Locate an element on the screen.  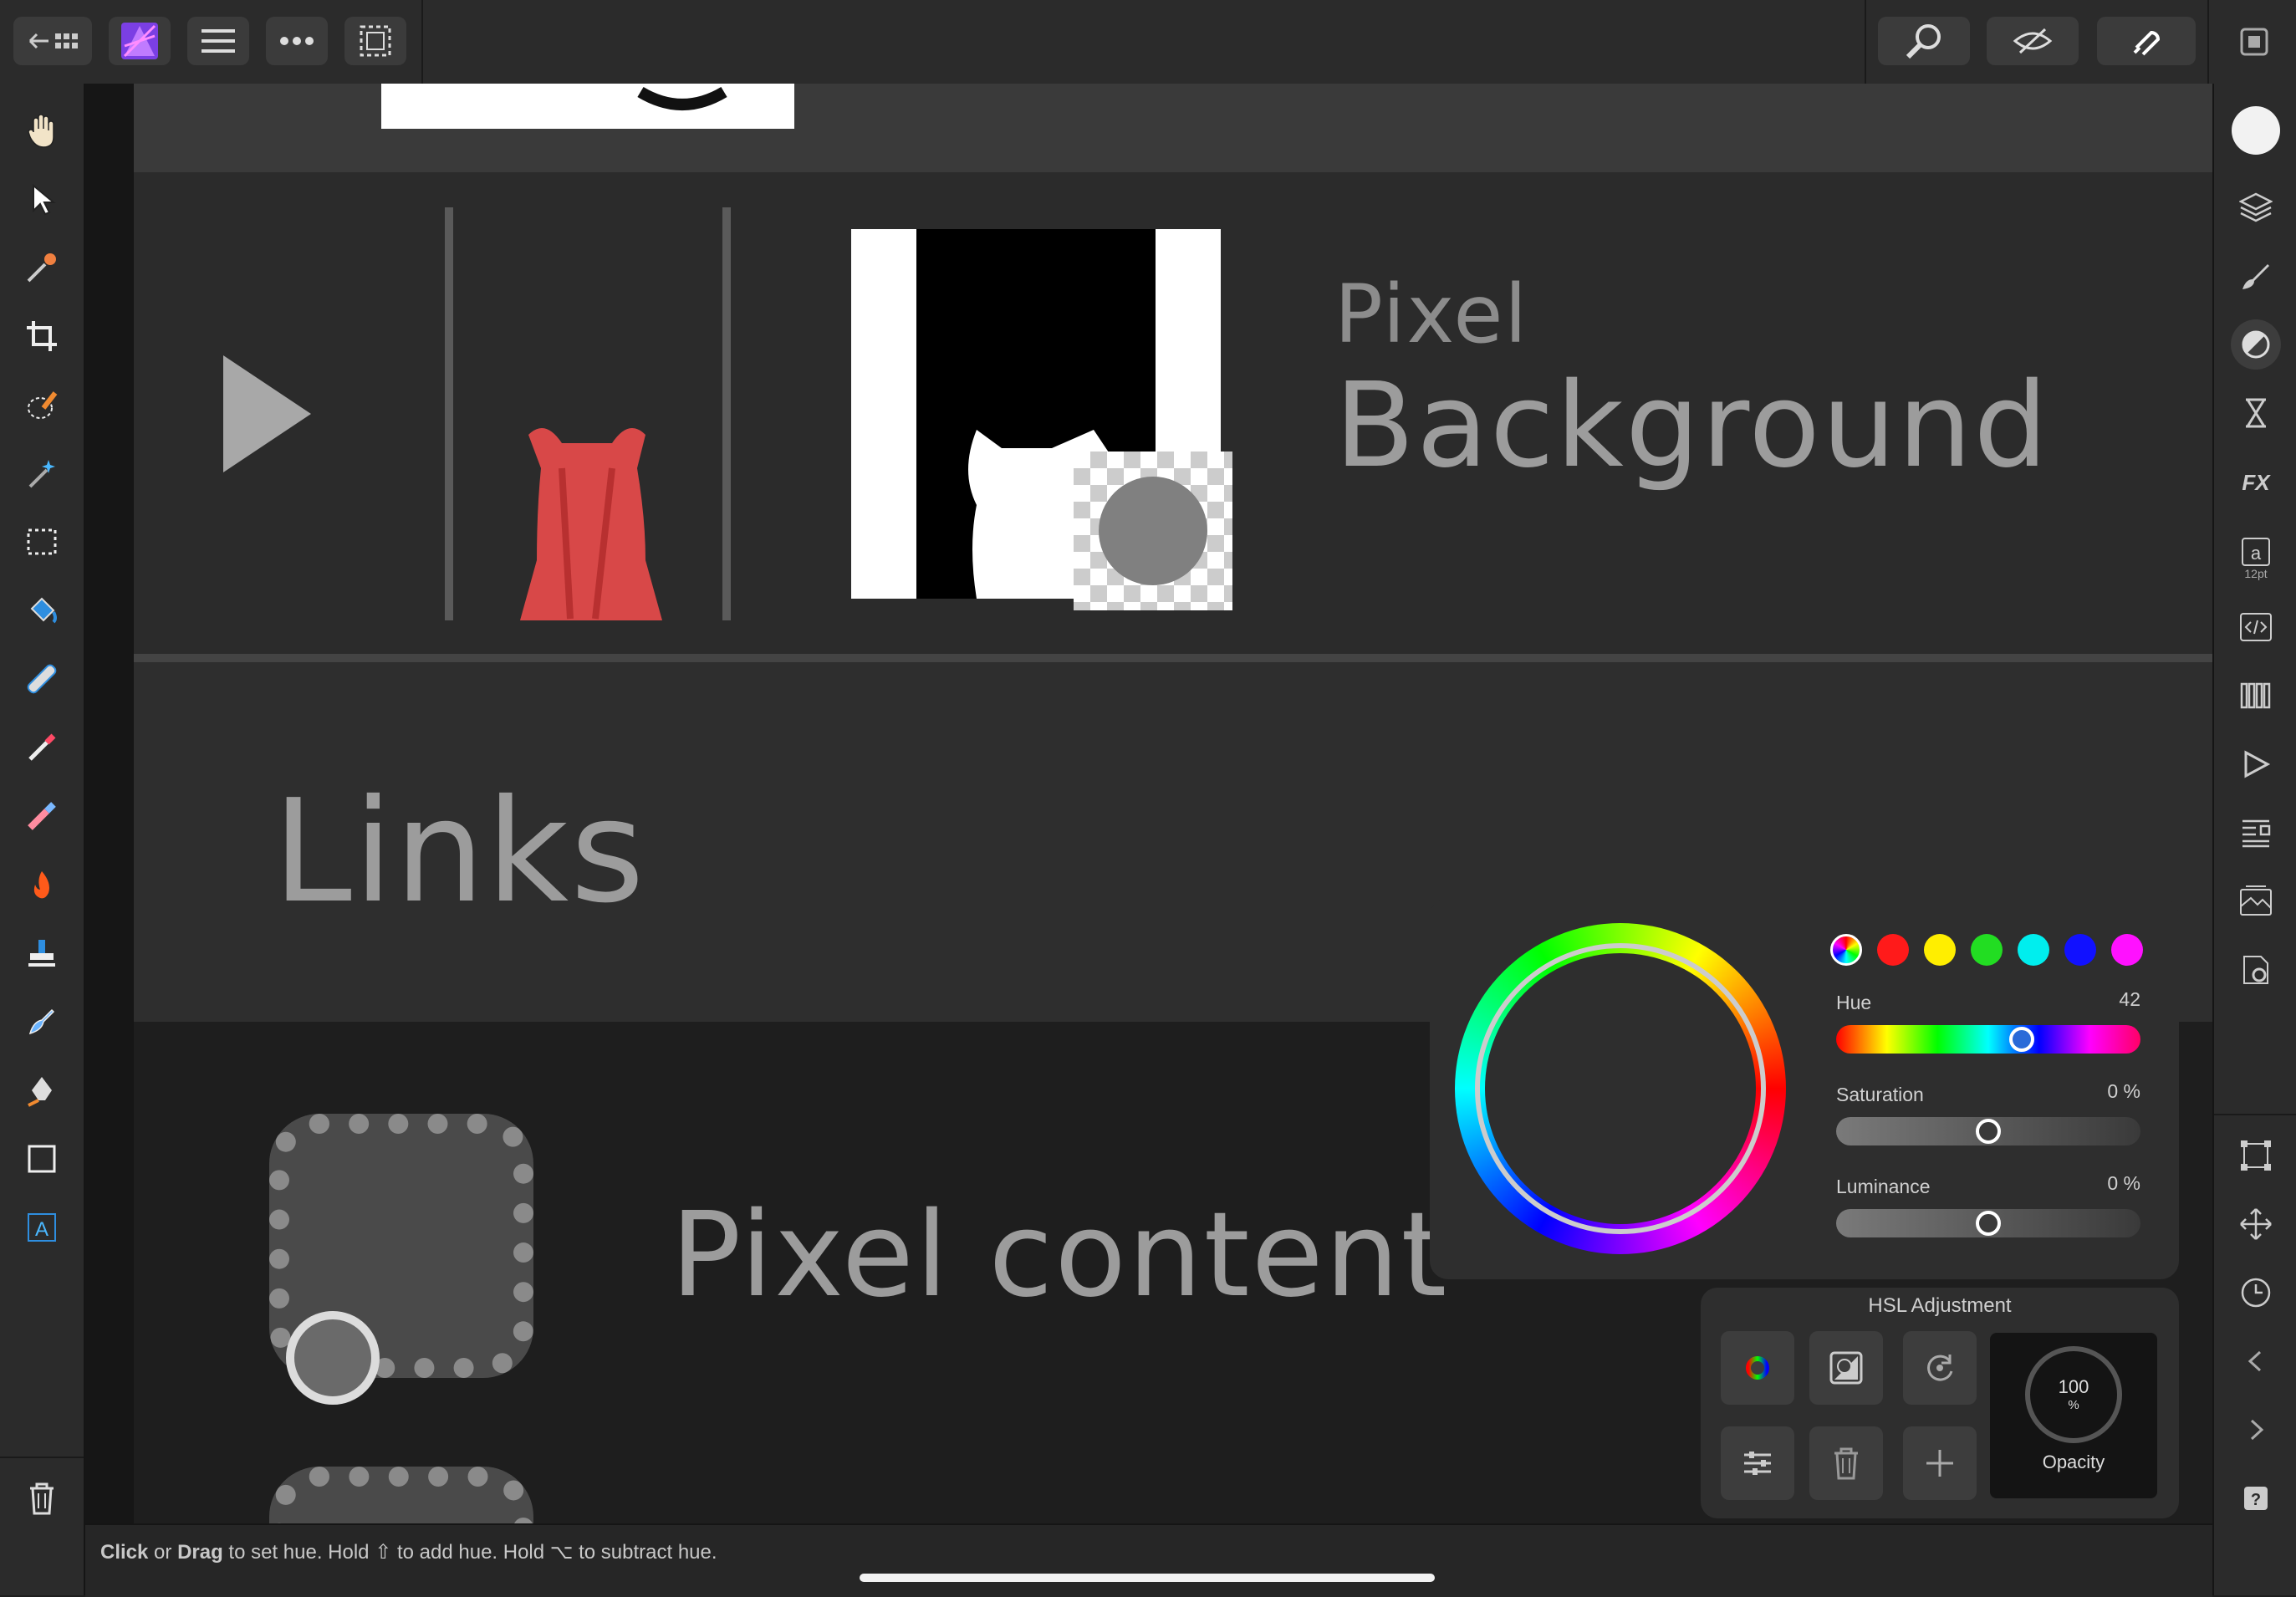
settings-button is located at coordinates (1758, 1463).